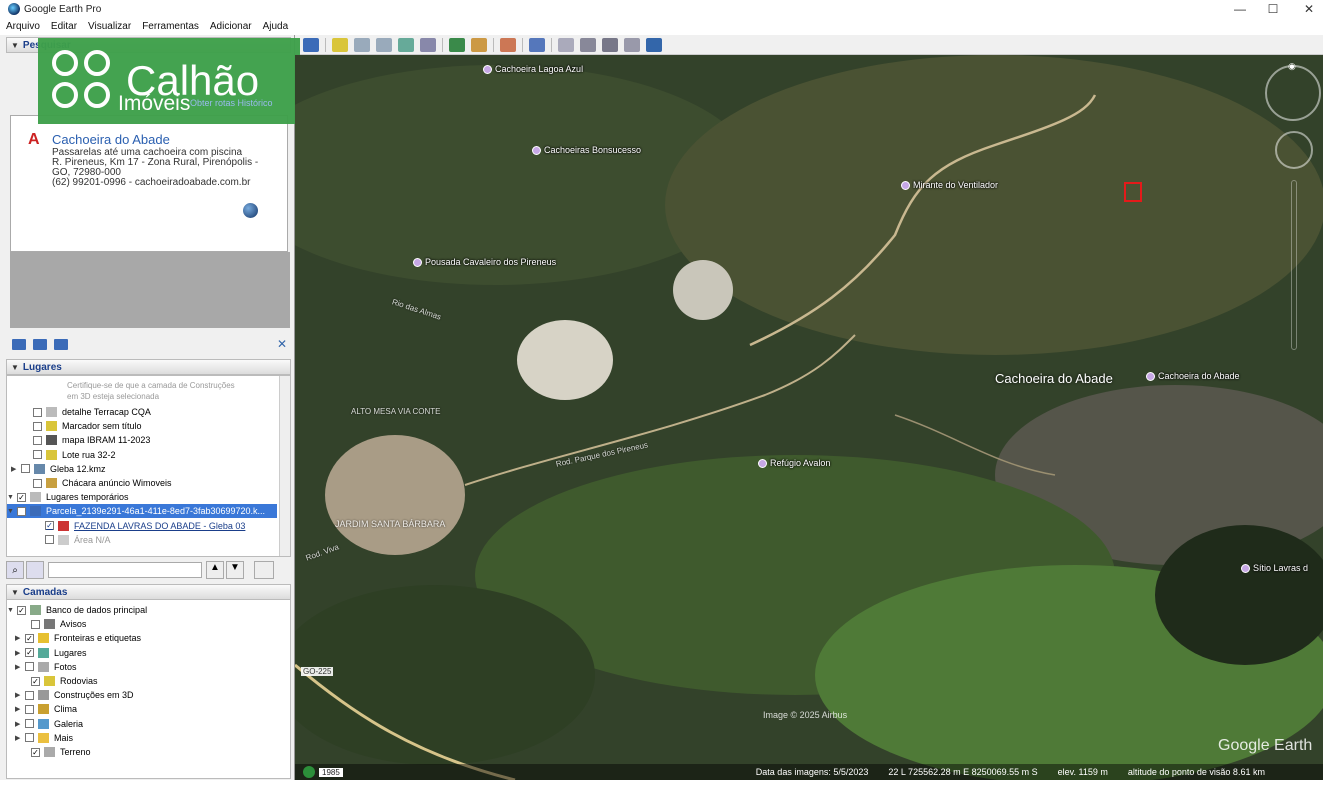 The width and height of the screenshot is (1323, 800). What do you see at coordinates (69, 455) in the screenshot?
I see `tree-item: Lote rua 32-2` at bounding box center [69, 455].